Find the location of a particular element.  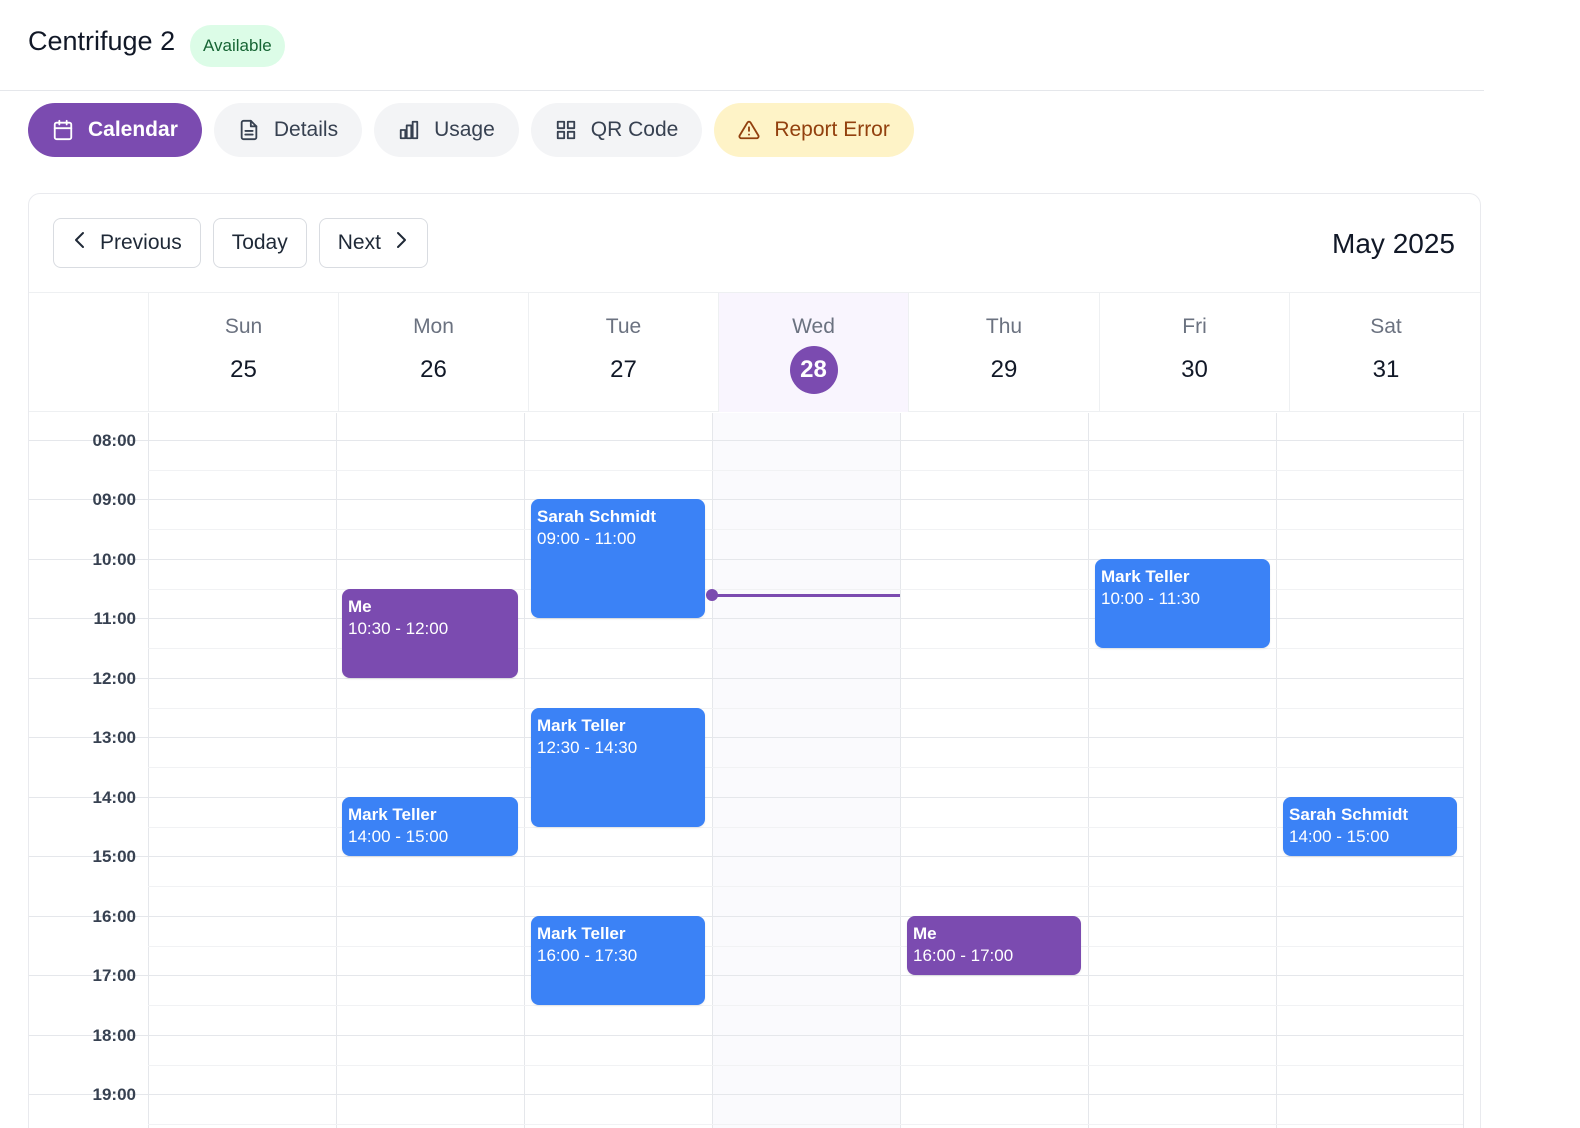

day-number: 29 is located at coordinates (1004, 369).